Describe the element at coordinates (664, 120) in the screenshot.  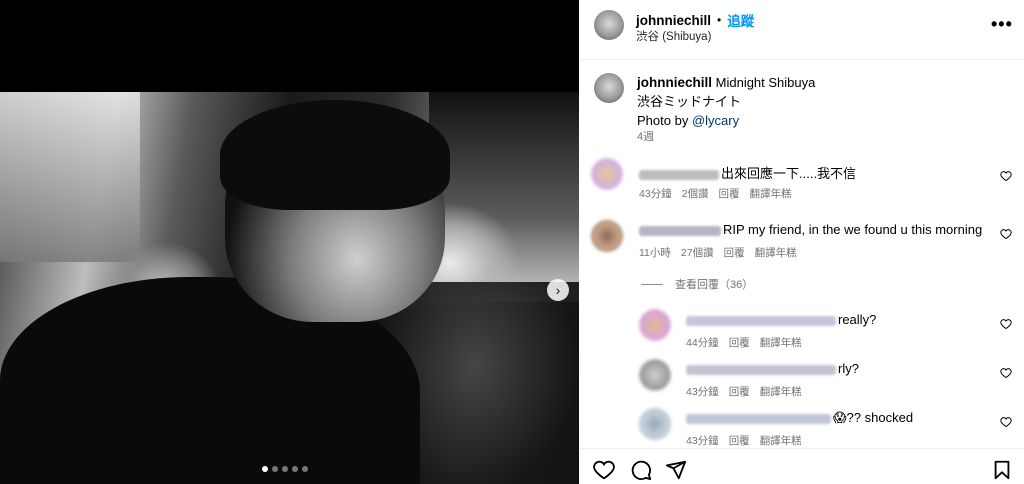
I see `caption-photo-by: Photo by` at that location.